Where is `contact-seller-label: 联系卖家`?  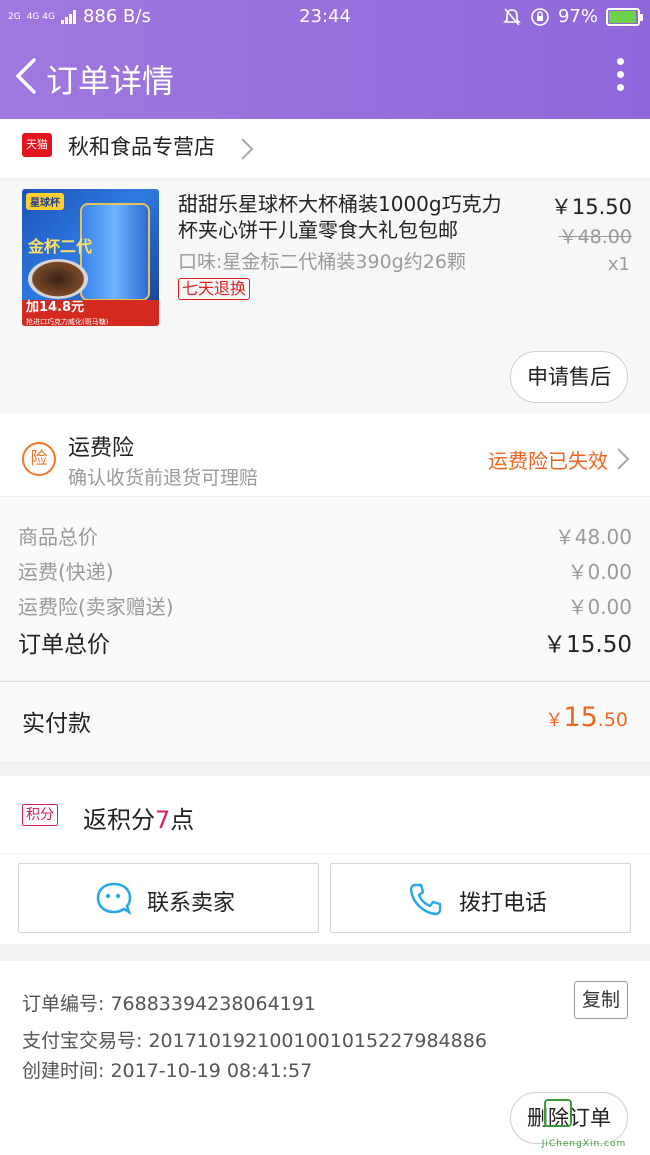
contact-seller-label: 联系卖家 is located at coordinates (191, 903).